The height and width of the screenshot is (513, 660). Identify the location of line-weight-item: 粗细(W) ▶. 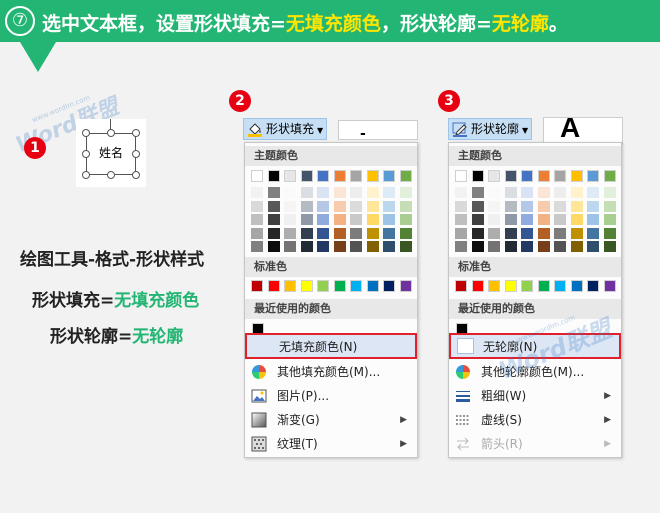
(535, 396).